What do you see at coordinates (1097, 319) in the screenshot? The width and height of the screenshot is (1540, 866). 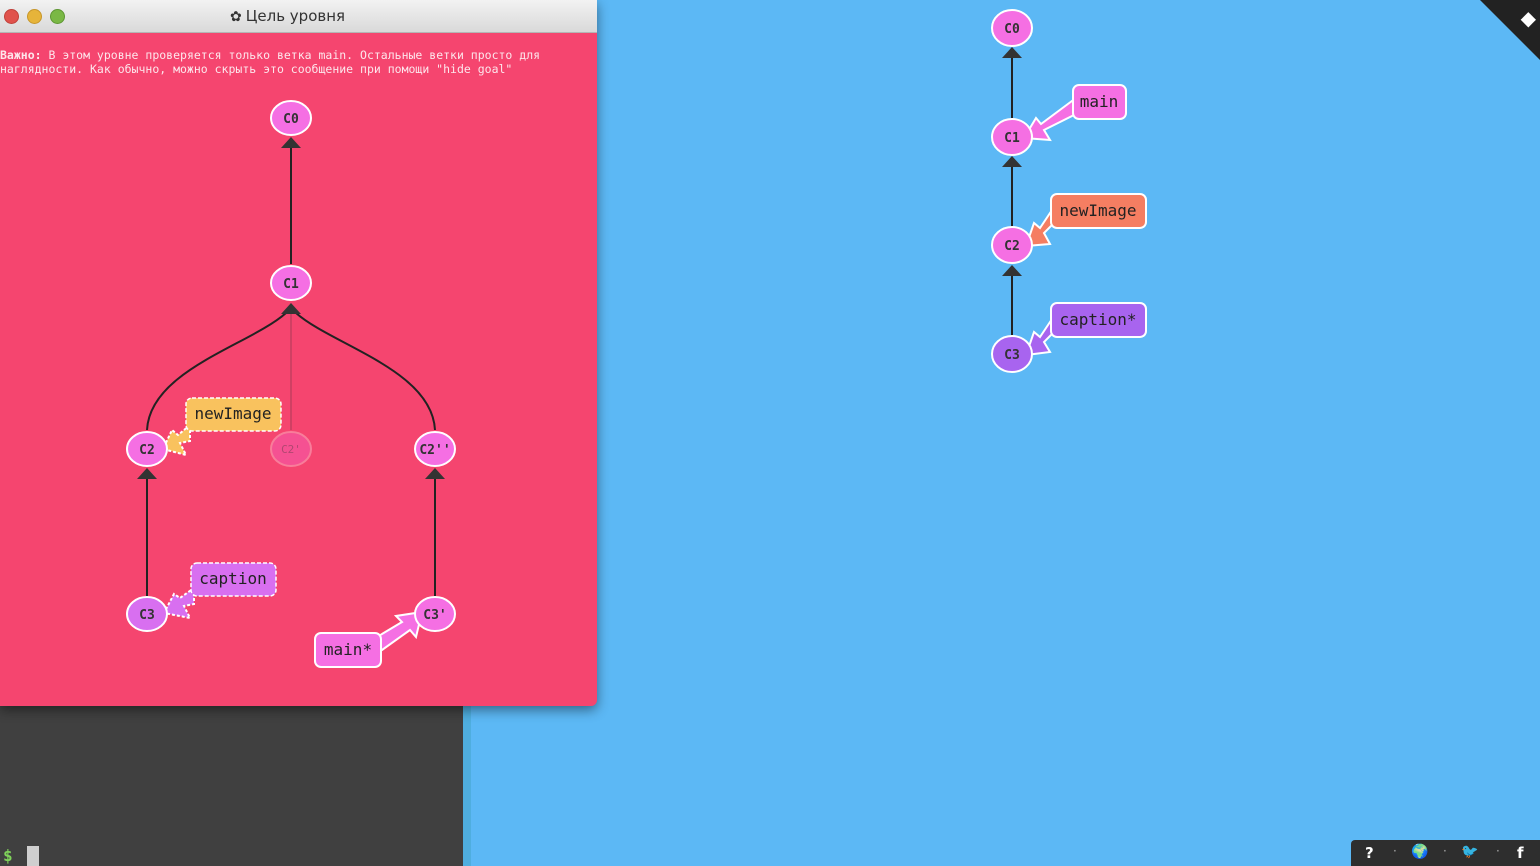 I see `branch-label-caption-text: caption*` at bounding box center [1097, 319].